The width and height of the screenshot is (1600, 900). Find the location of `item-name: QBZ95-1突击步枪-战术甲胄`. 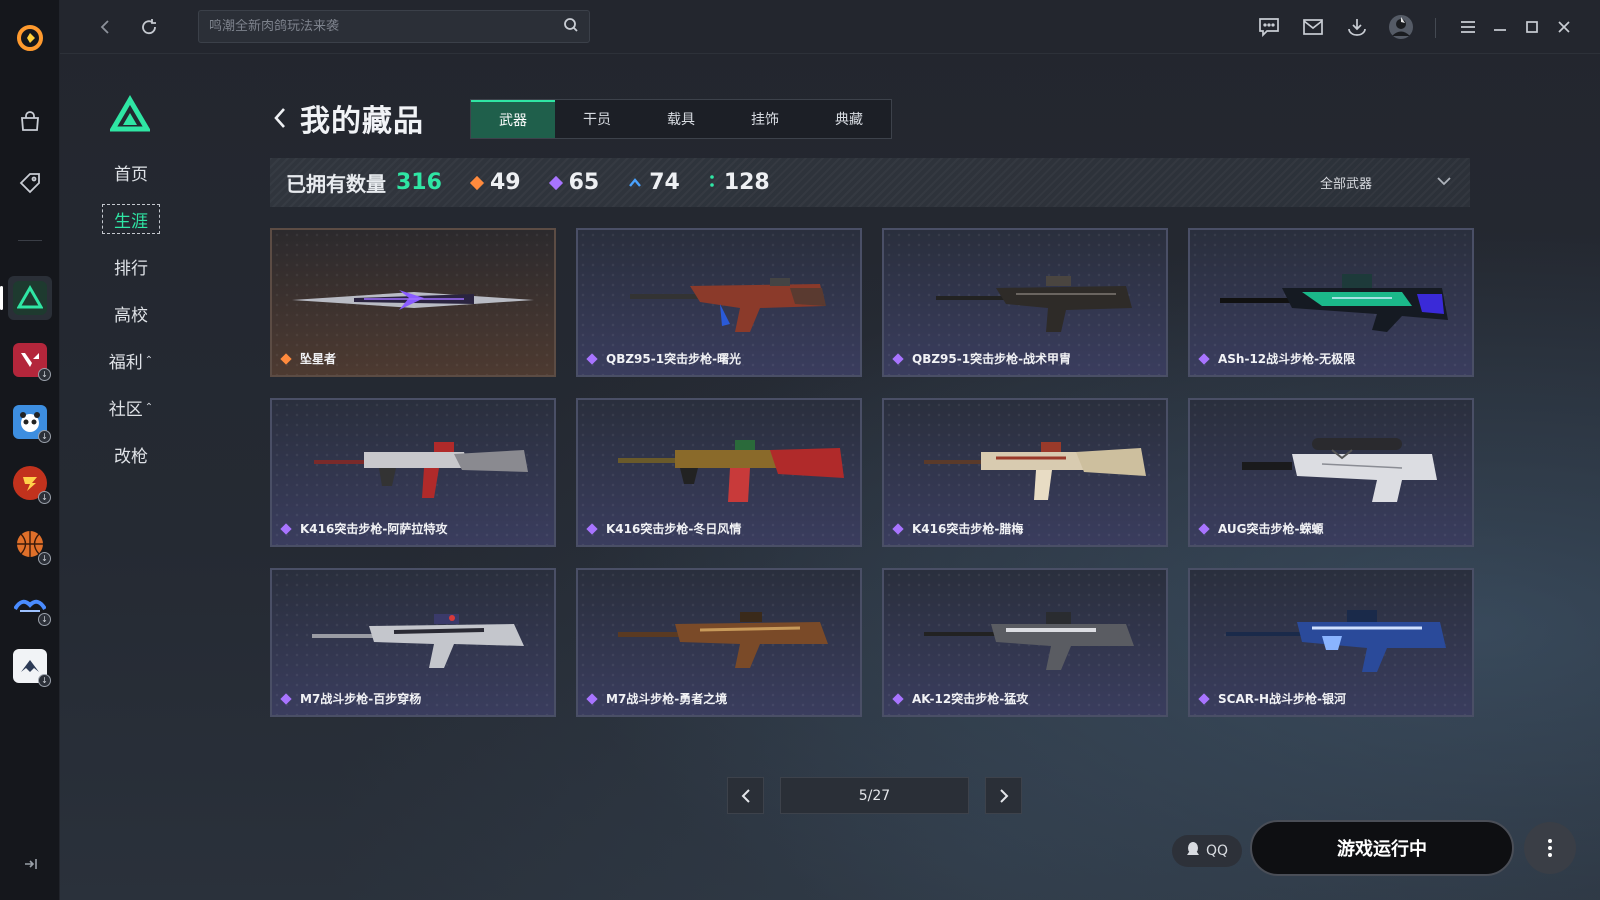

item-name: QBZ95-1突击步枪-战术甲胄 is located at coordinates (992, 359).